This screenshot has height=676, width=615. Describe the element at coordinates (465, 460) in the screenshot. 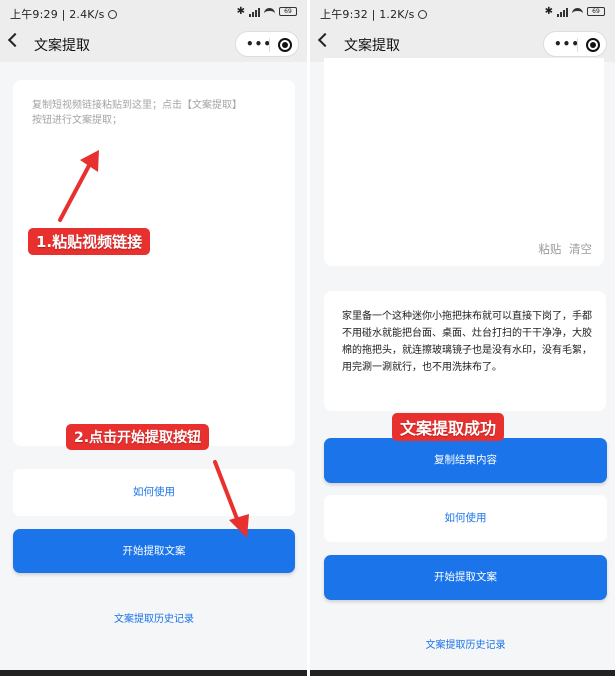

I see `copy-result-button: 复制结果内容` at that location.